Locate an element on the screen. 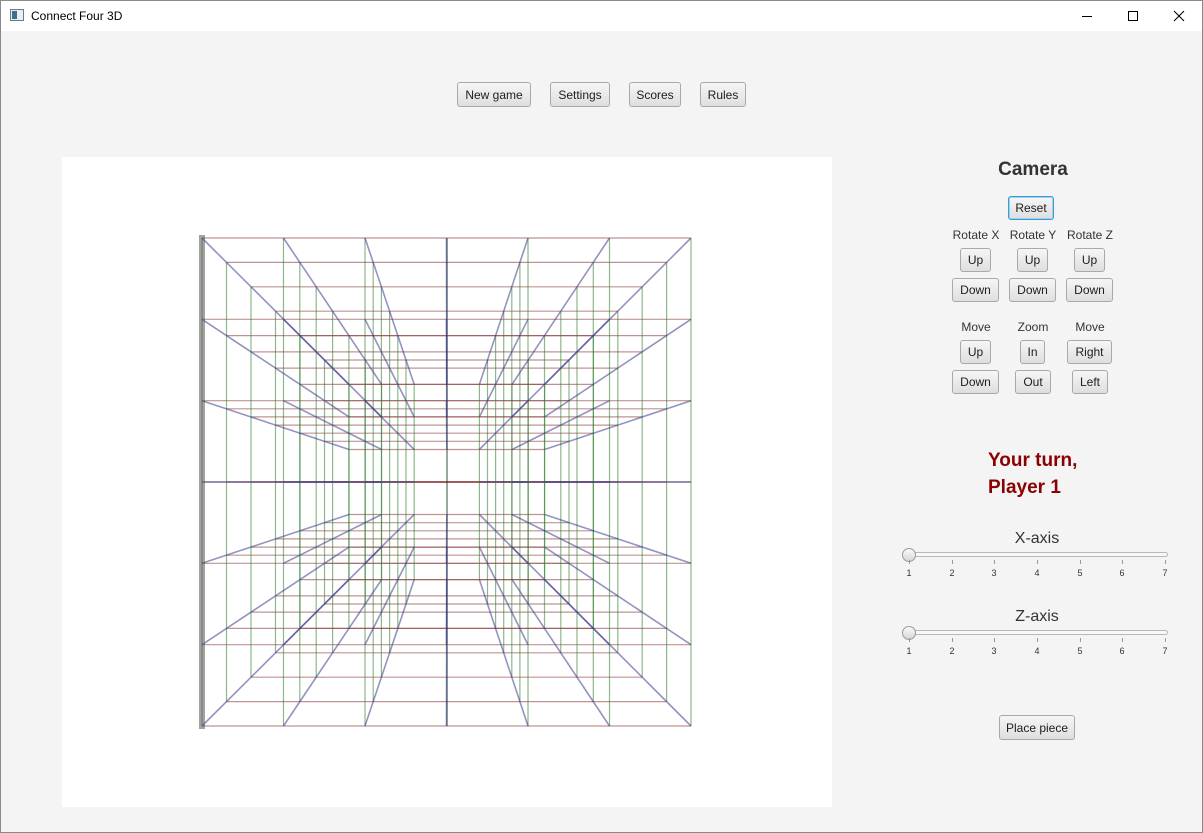  zoom-out-button: Out is located at coordinates (1033, 382).